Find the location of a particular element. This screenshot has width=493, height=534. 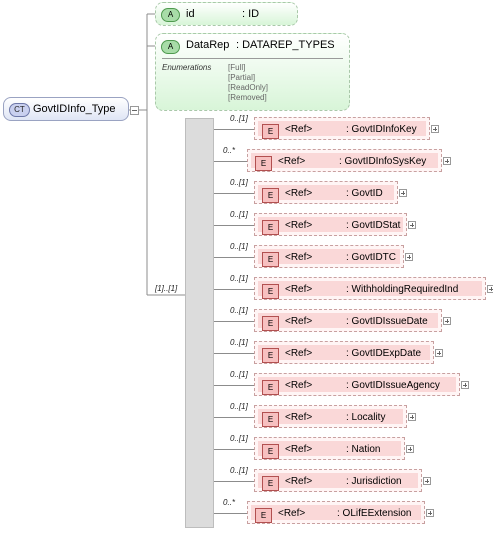

element-node: E <Ref> : Nation is located at coordinates (329, 448).